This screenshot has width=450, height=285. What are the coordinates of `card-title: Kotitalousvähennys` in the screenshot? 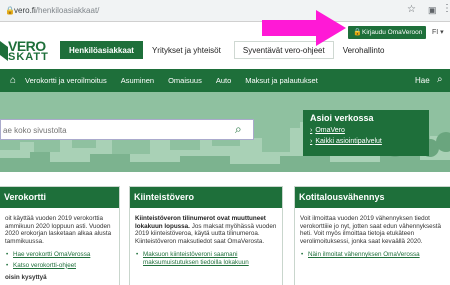 It's located at (372, 197).